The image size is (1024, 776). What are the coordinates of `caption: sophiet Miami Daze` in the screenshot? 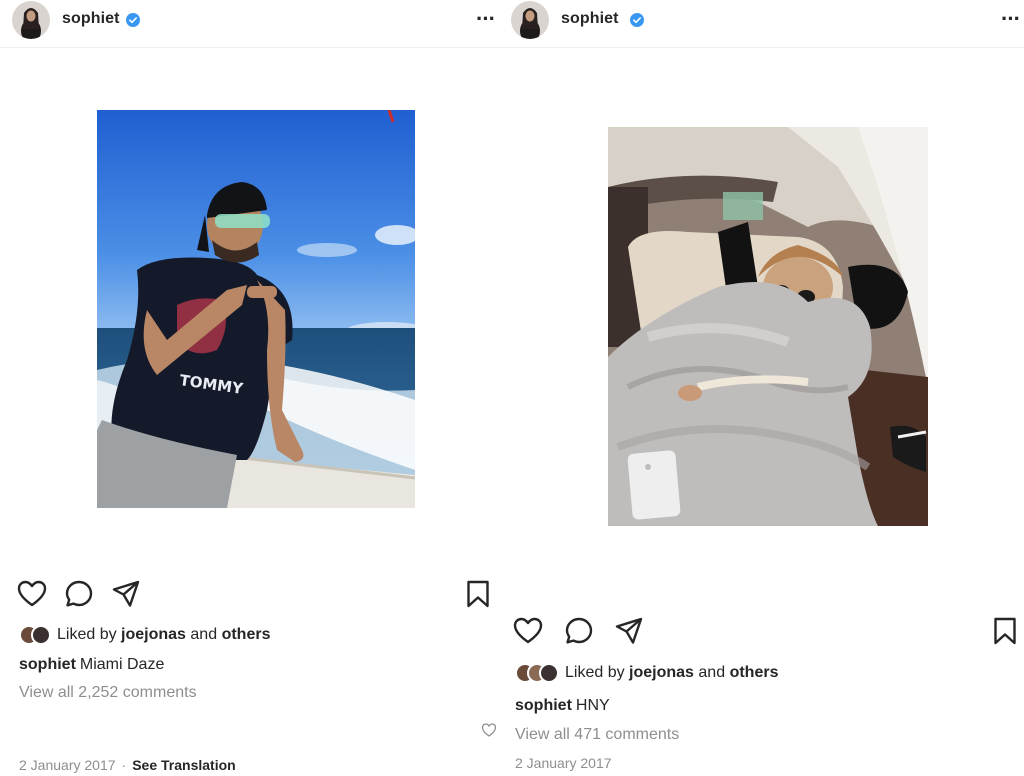 It's located at (91, 665).